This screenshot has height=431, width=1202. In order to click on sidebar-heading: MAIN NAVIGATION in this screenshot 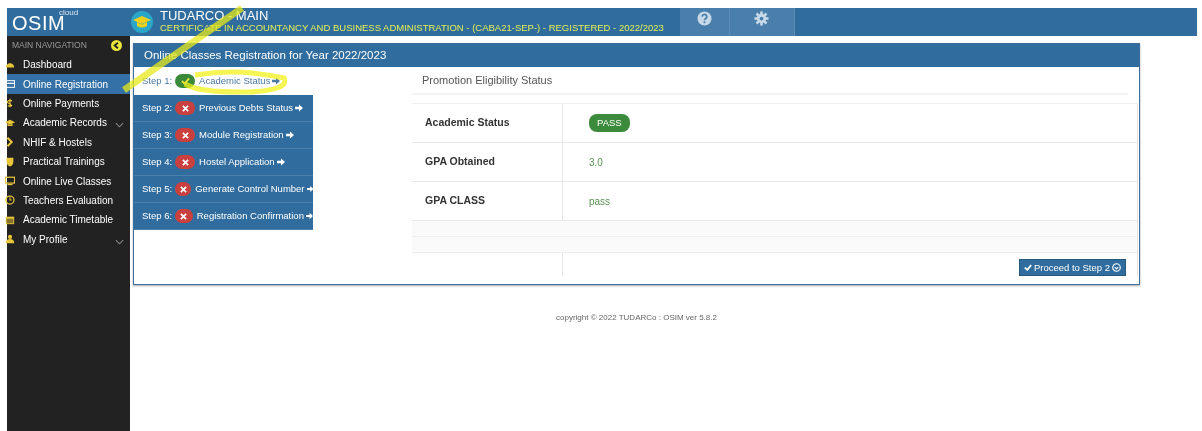, I will do `click(49, 45)`.